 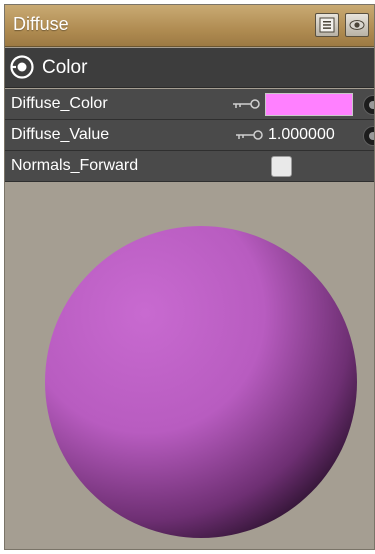 What do you see at coordinates (301, 135) in the screenshot?
I see `diffuse-value-field: 1.000000` at bounding box center [301, 135].